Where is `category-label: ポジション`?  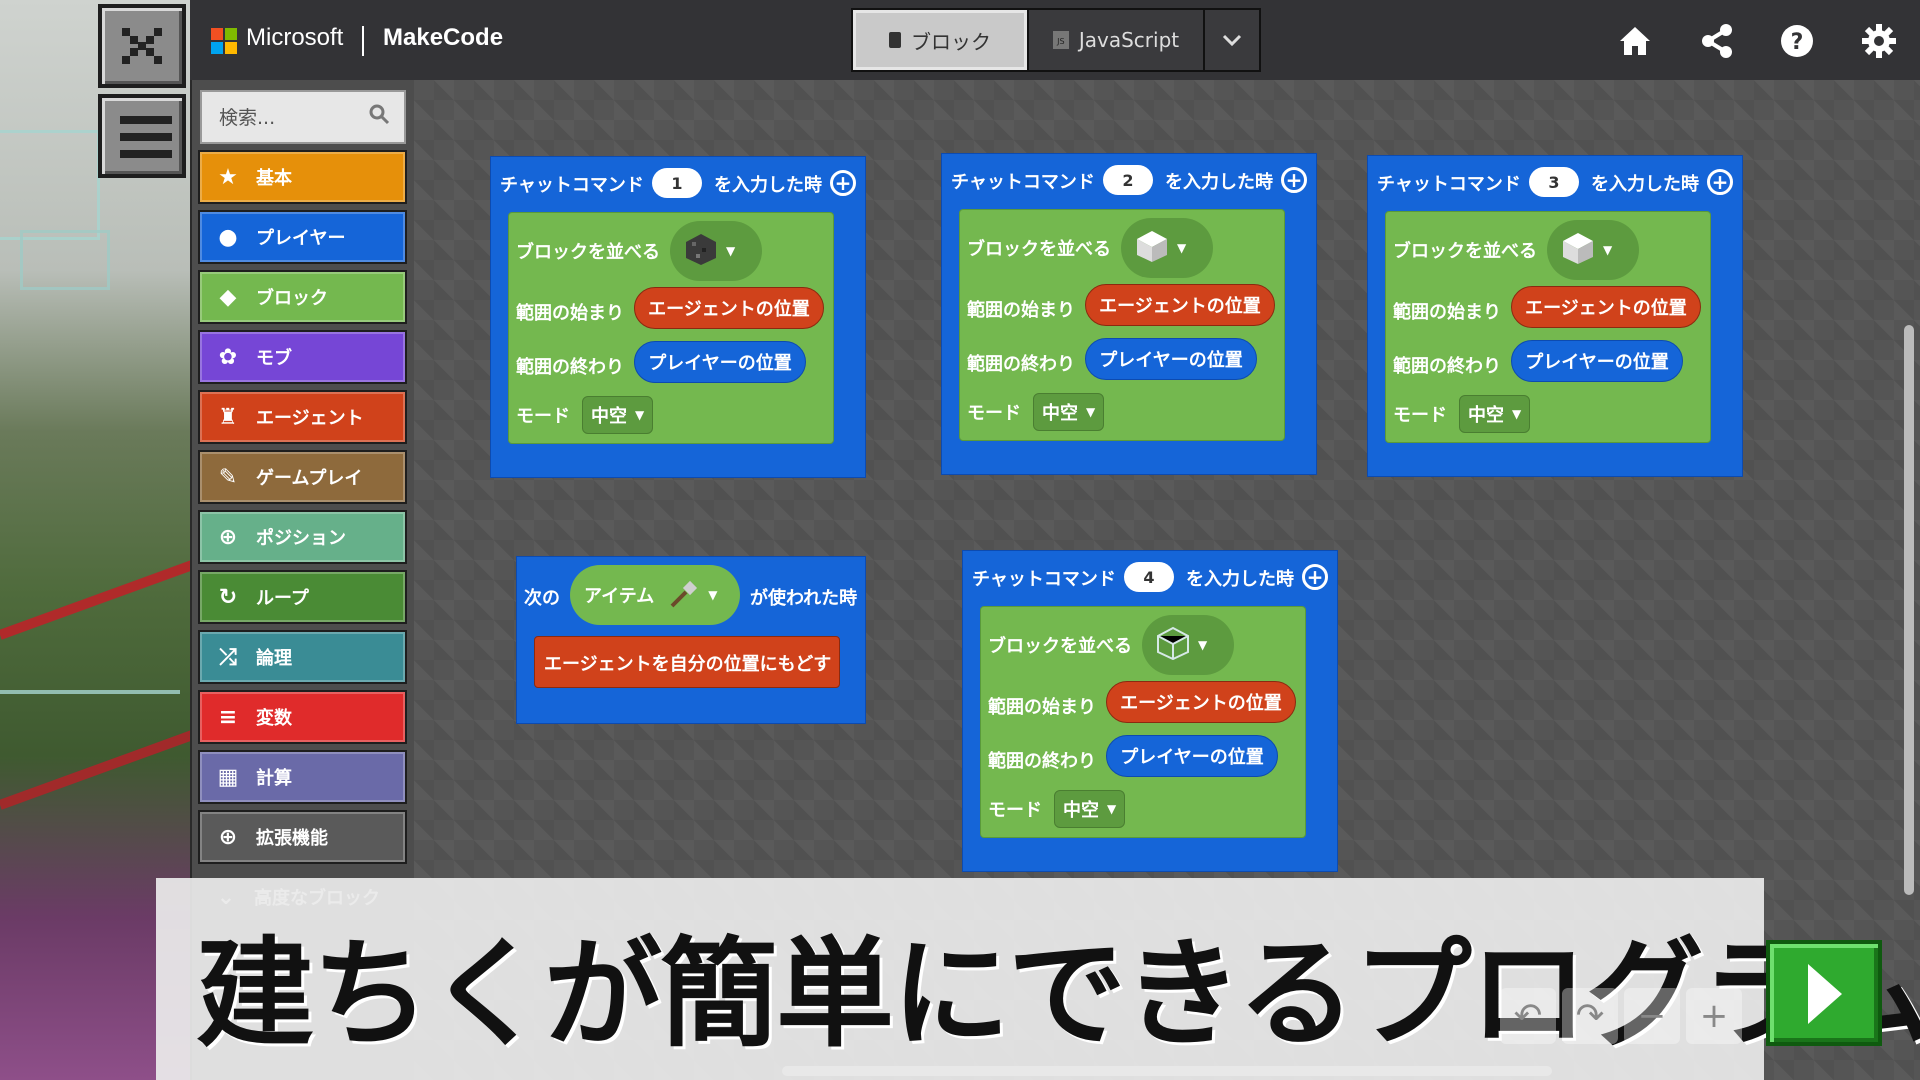 category-label: ポジション is located at coordinates (301, 538).